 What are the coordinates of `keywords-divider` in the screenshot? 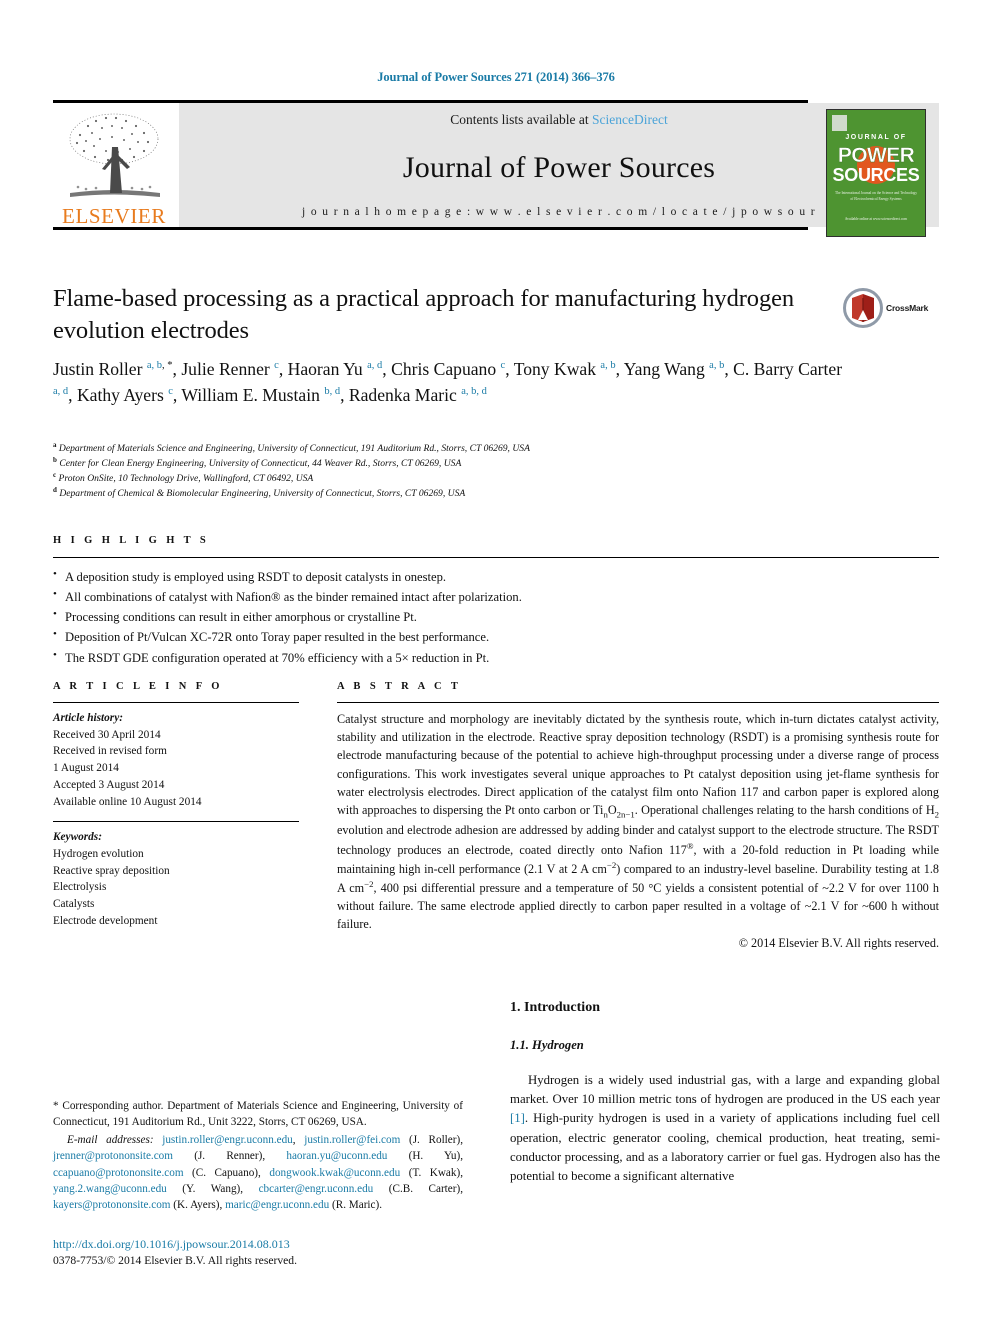 It's located at (176, 822).